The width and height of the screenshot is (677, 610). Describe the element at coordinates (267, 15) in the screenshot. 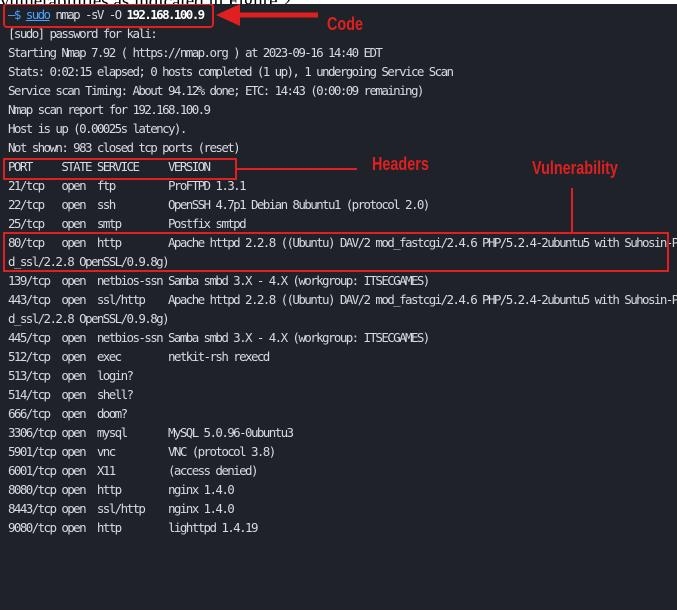

I see `code-arrow-icon` at that location.